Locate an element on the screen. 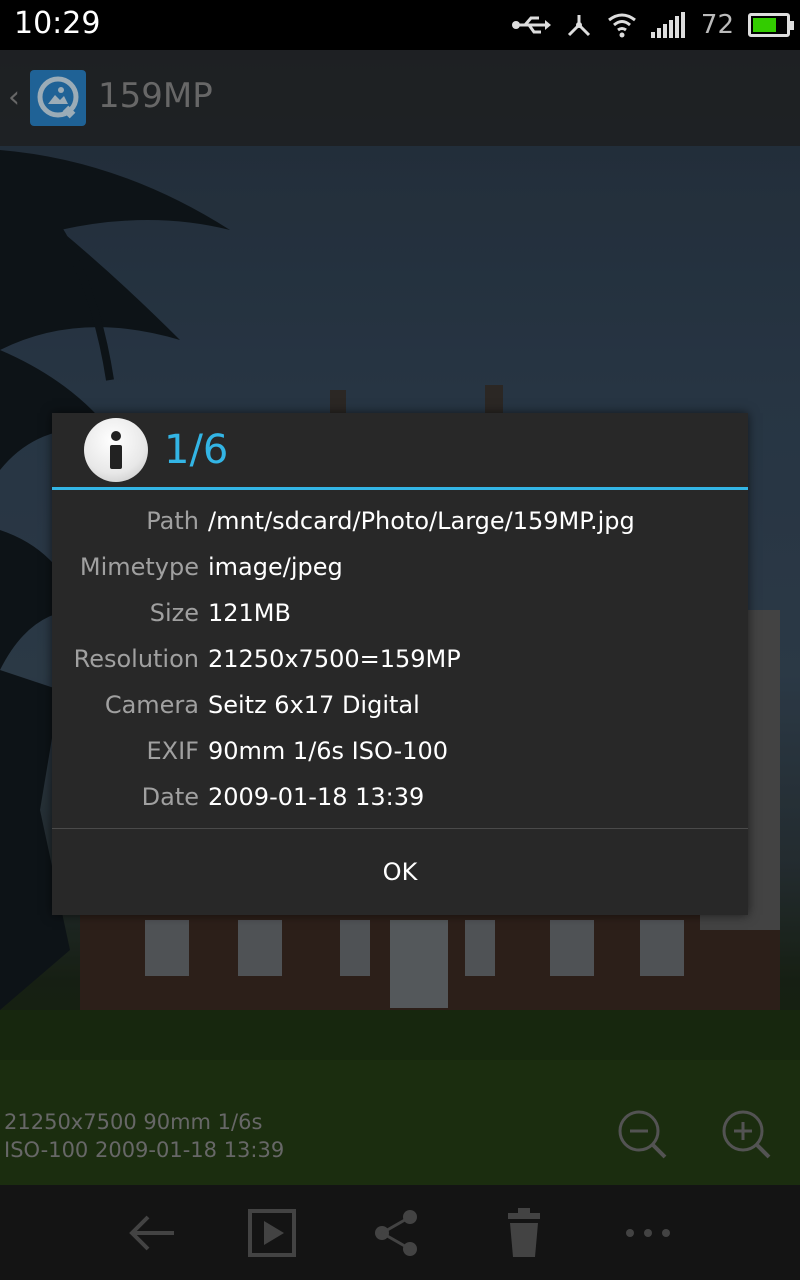 The height and width of the screenshot is (1280, 800). row-value: image/jpeg is located at coordinates (275, 567).